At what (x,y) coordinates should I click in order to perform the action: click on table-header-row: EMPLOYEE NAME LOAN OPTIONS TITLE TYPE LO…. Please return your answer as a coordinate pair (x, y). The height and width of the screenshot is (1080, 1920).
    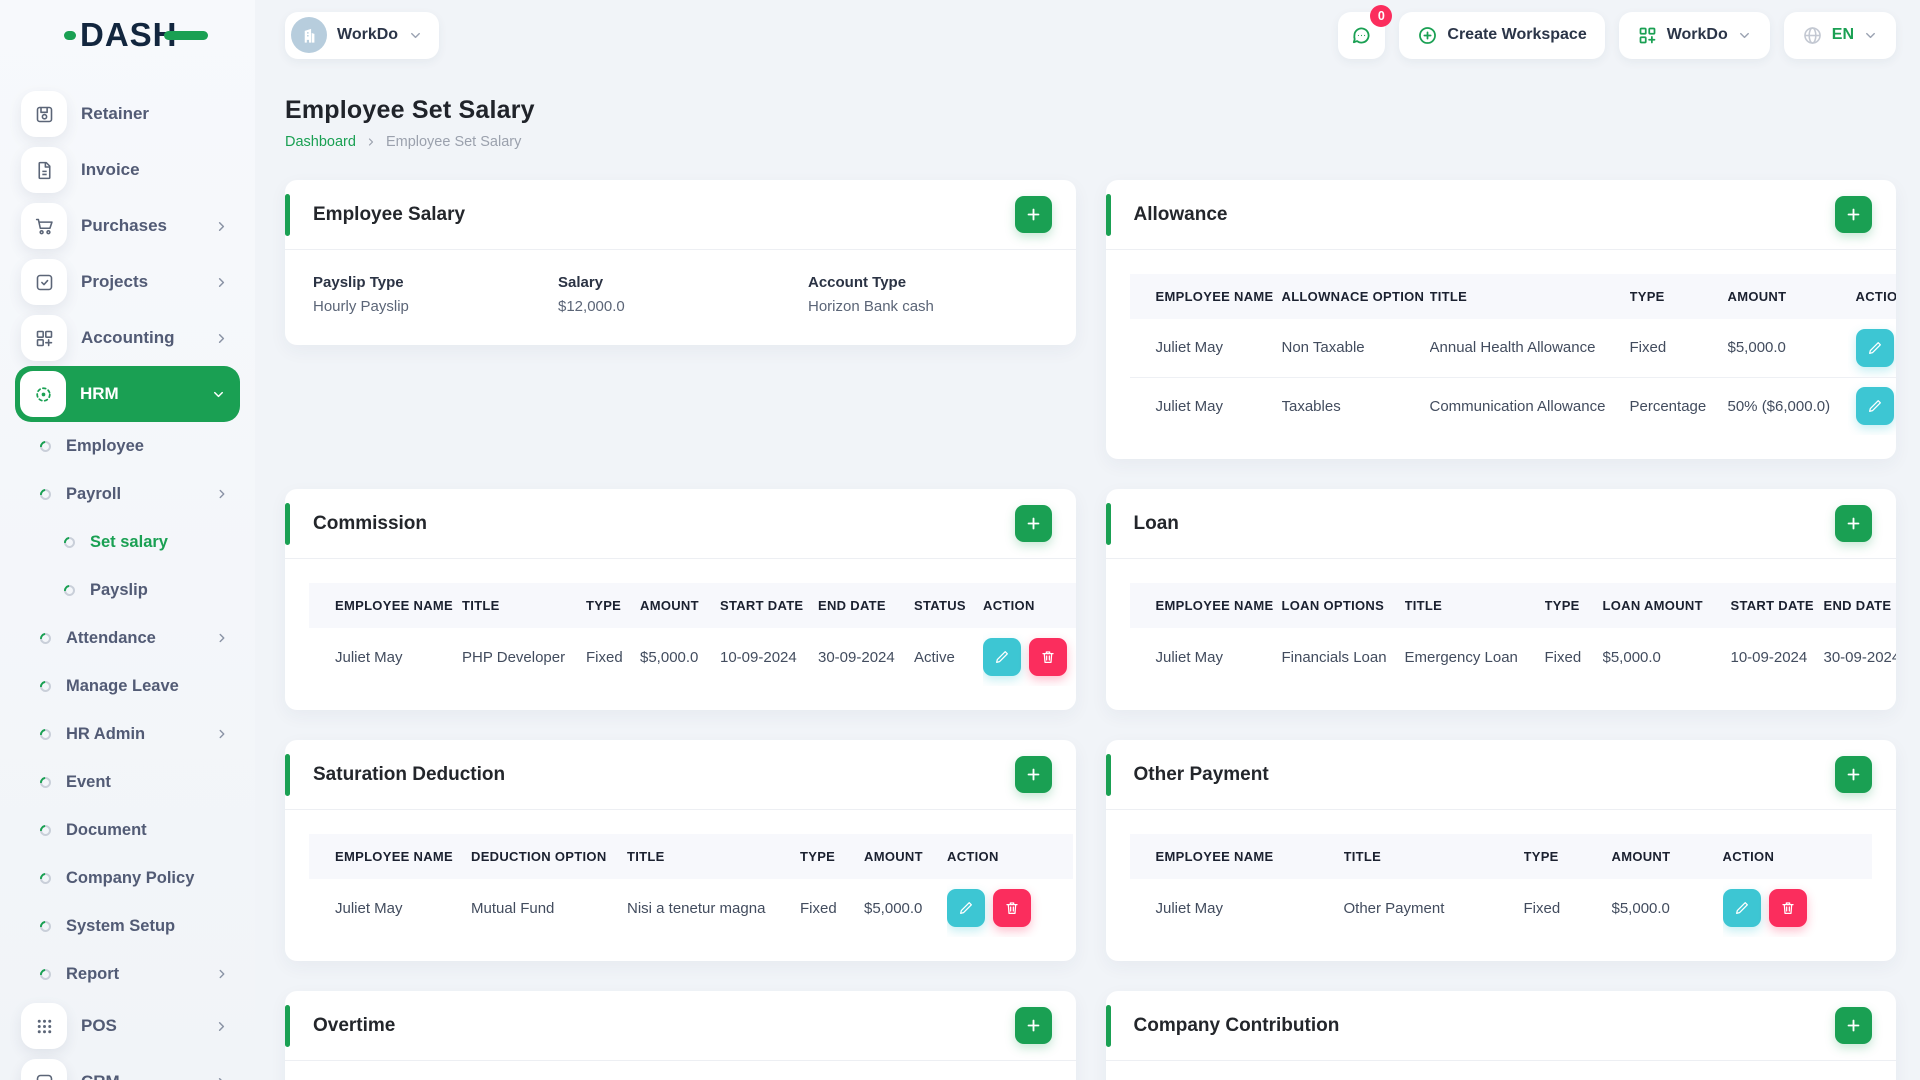
    Looking at the image, I should click on (1512, 605).